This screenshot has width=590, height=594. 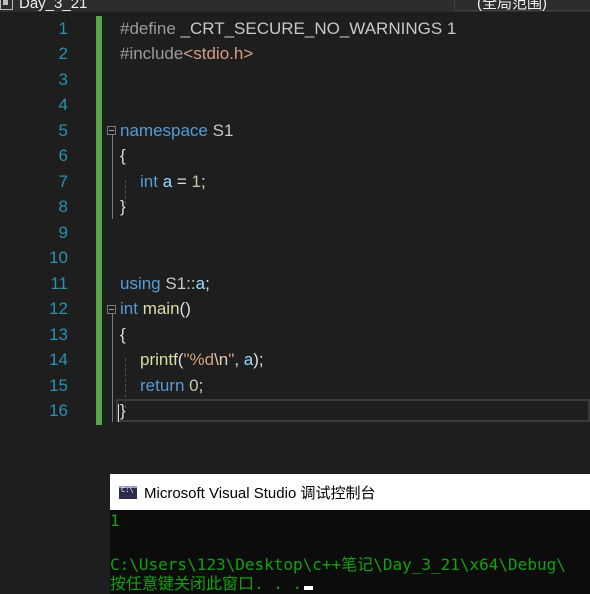 What do you see at coordinates (191, 385) in the screenshot?
I see `number-literal: 0` at bounding box center [191, 385].